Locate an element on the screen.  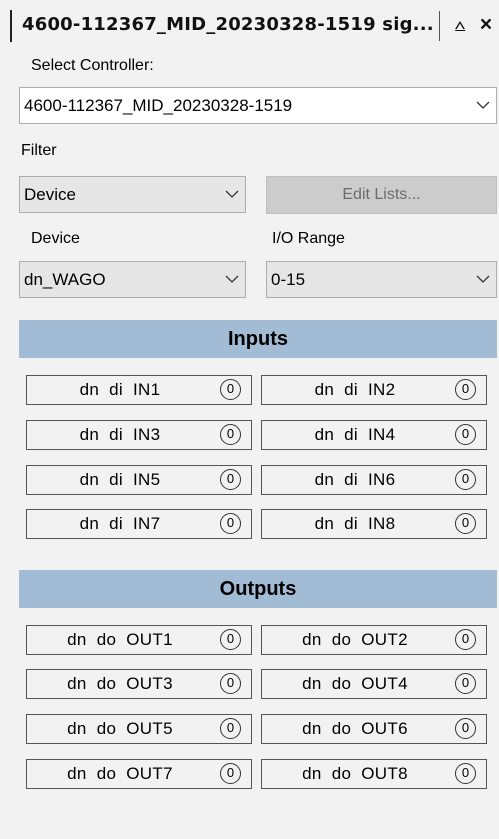
output-label: dn do OUT3 is located at coordinates (120, 683).